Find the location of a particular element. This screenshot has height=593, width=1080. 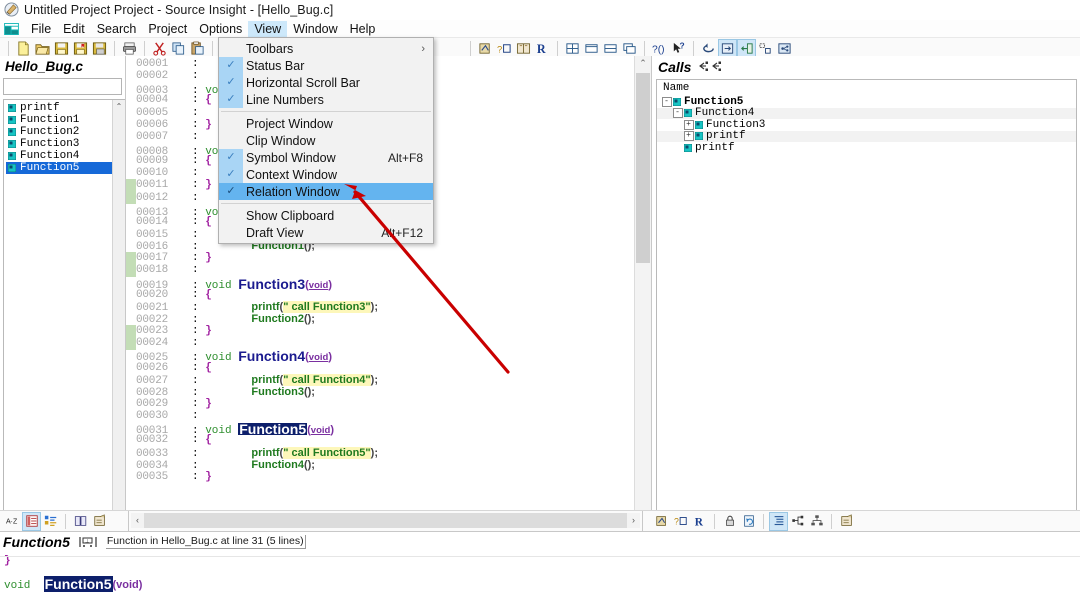

menu-edit: Edit is located at coordinates (74, 29).